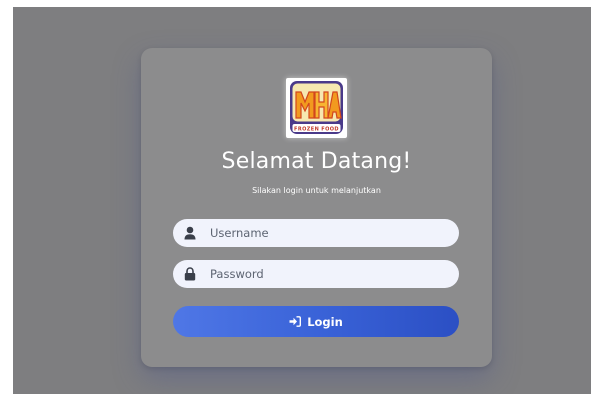 The image size is (596, 394). What do you see at coordinates (316, 129) in the screenshot?
I see `logo-tagline: FROZEN FOOD` at bounding box center [316, 129].